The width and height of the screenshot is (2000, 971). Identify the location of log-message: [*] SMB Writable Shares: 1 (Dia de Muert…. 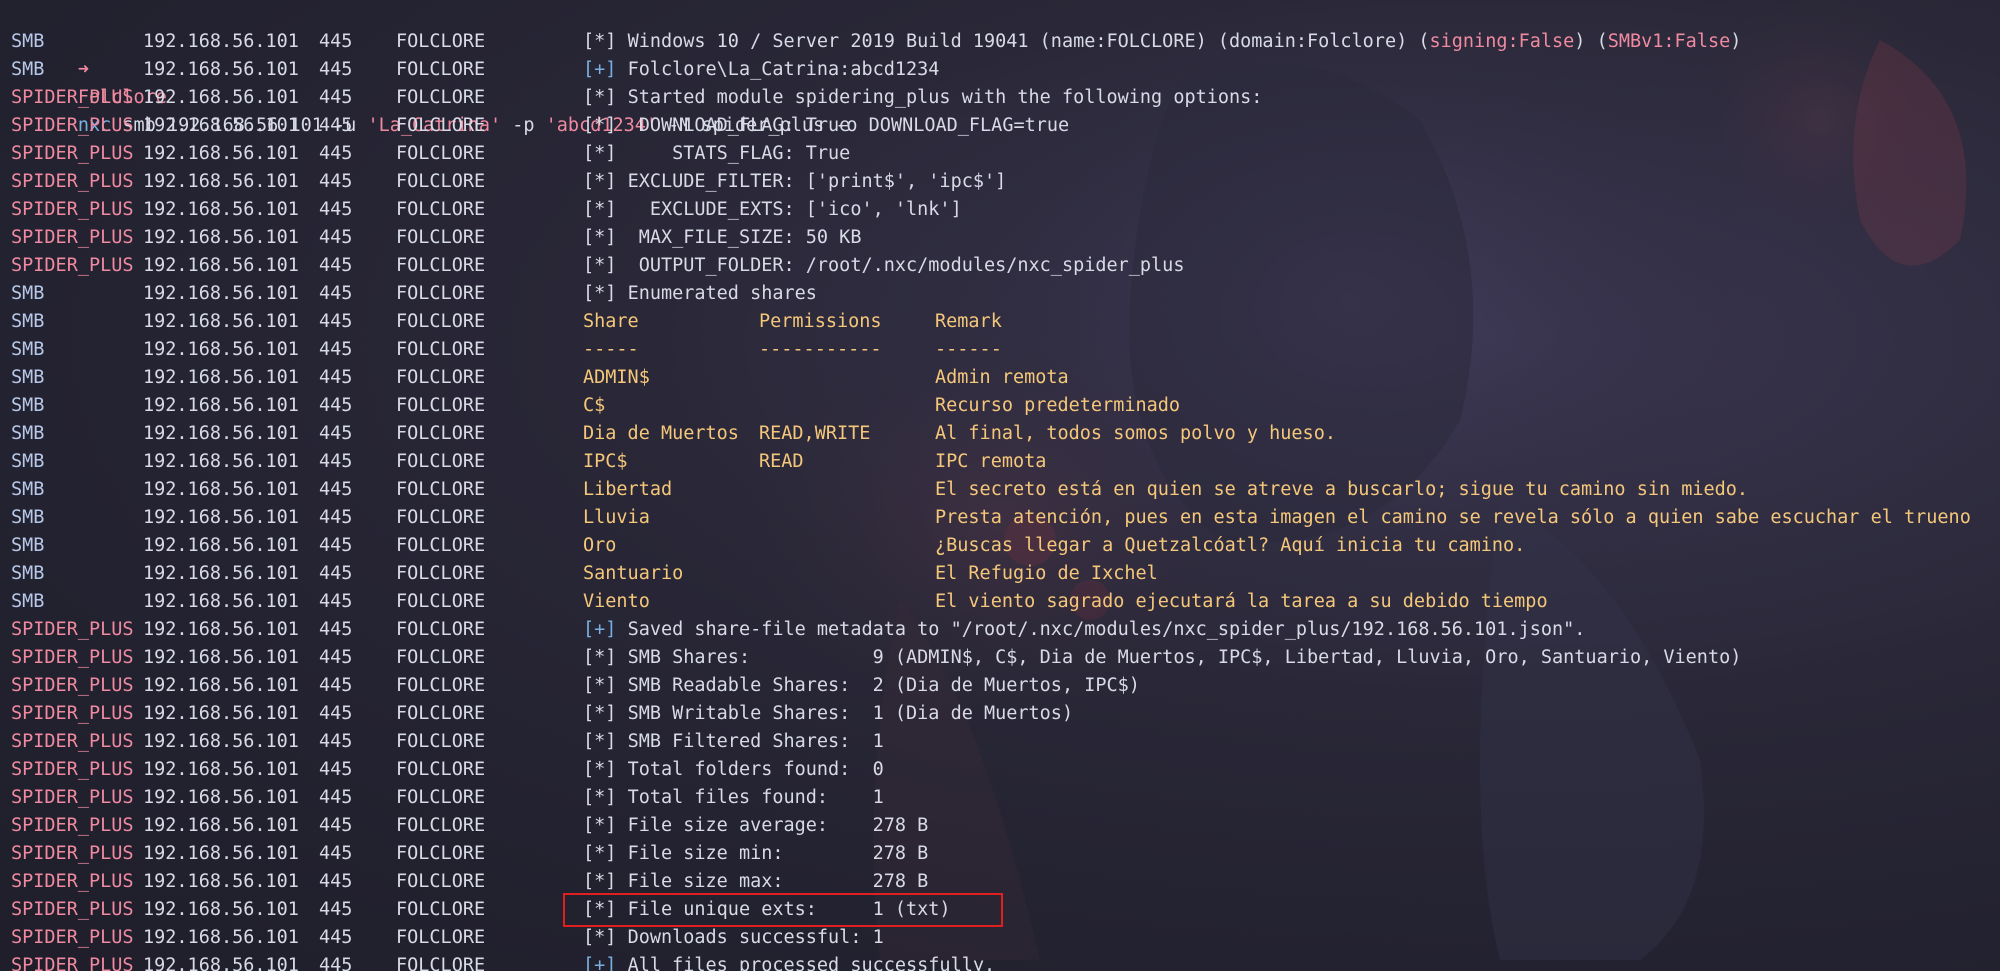
(828, 714).